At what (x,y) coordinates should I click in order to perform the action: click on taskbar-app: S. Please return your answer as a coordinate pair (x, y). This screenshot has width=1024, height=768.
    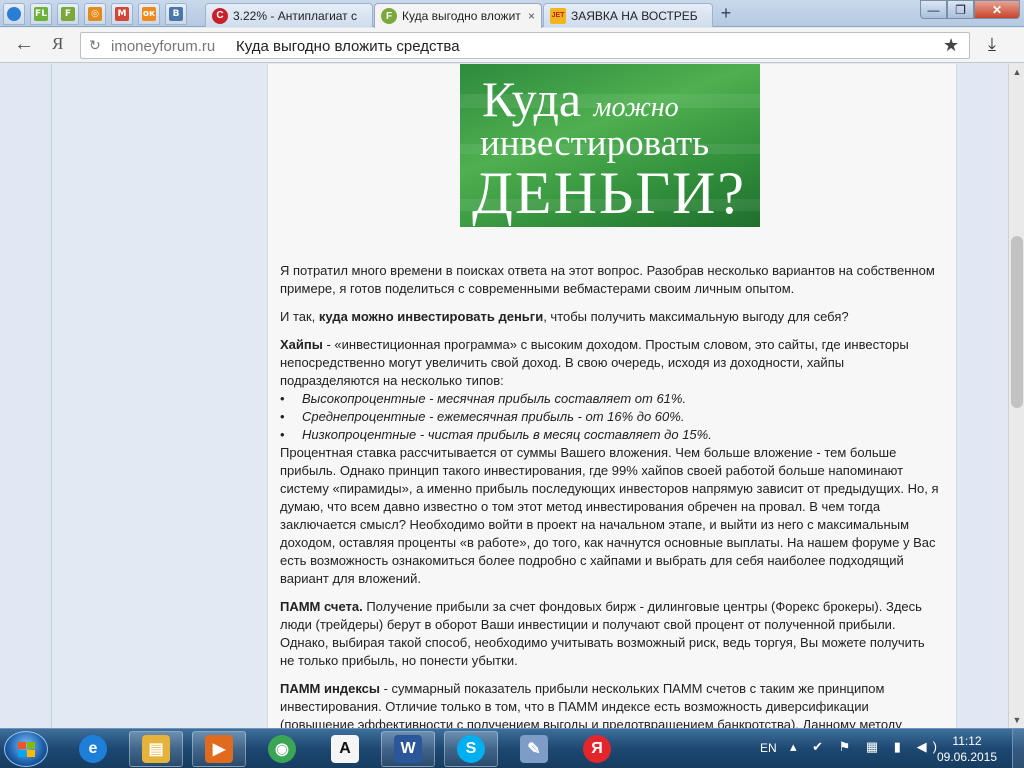
    Looking at the image, I should click on (471, 749).